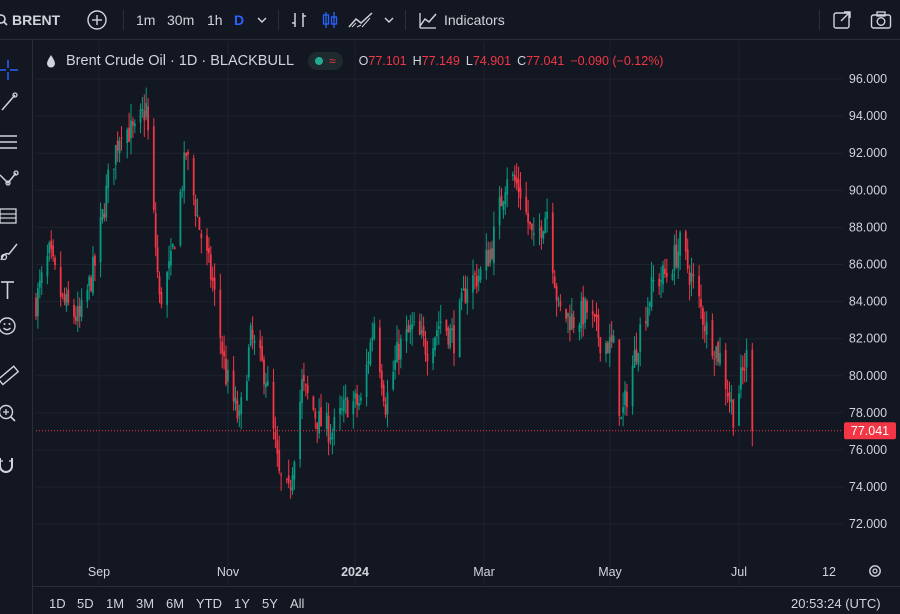  Describe the element at coordinates (10, 290) in the screenshot. I see `text-icon` at that location.